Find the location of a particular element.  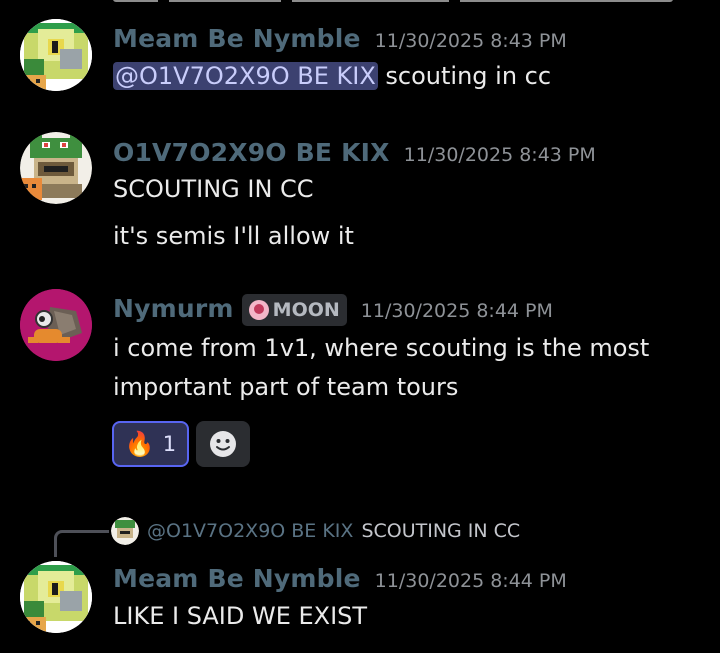

message-text: important part of team tours is located at coordinates (286, 387).